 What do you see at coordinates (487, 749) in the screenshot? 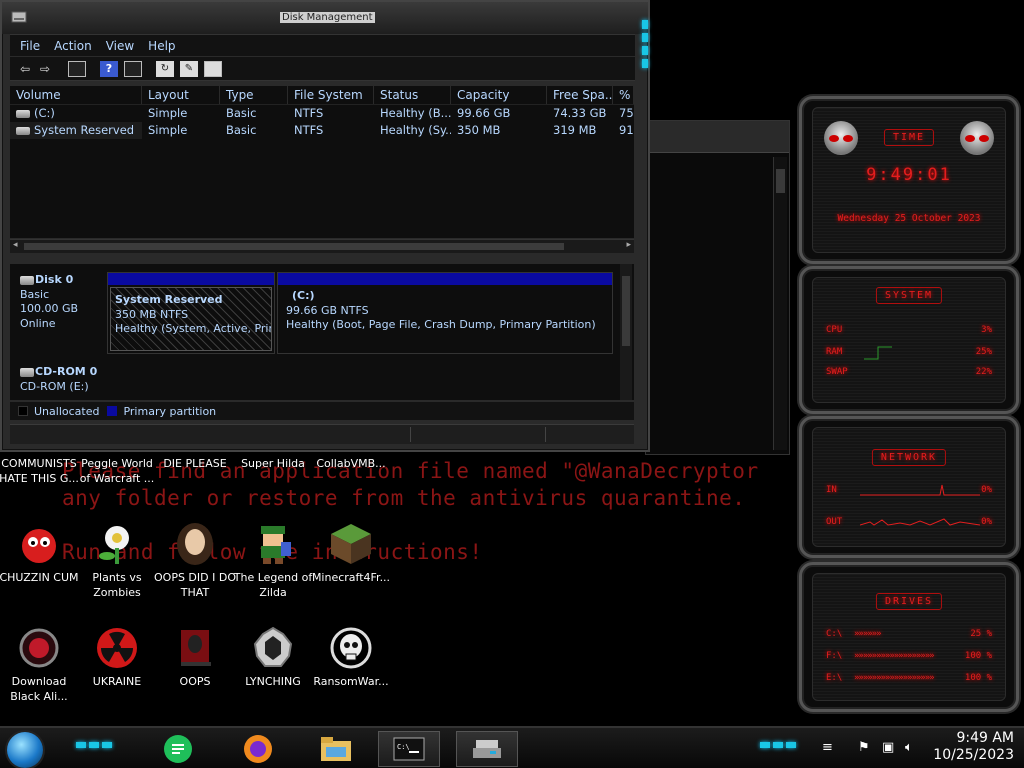
I see `disk-management-icon` at bounding box center [487, 749].